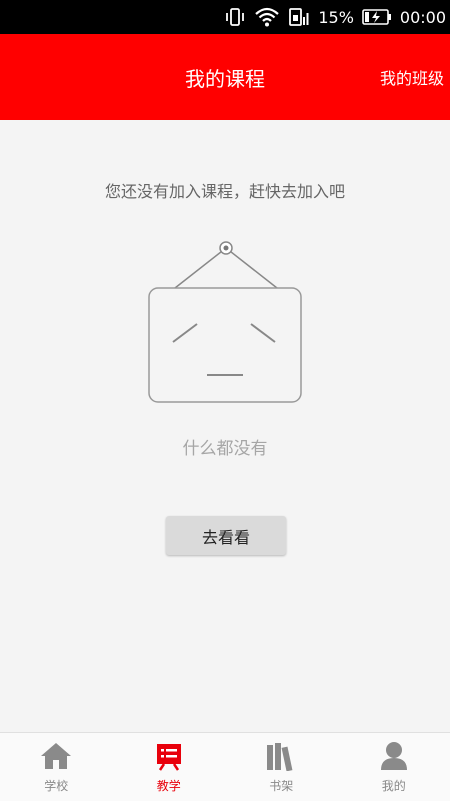  I want to click on tab-profile-label: 我的, so click(394, 785).